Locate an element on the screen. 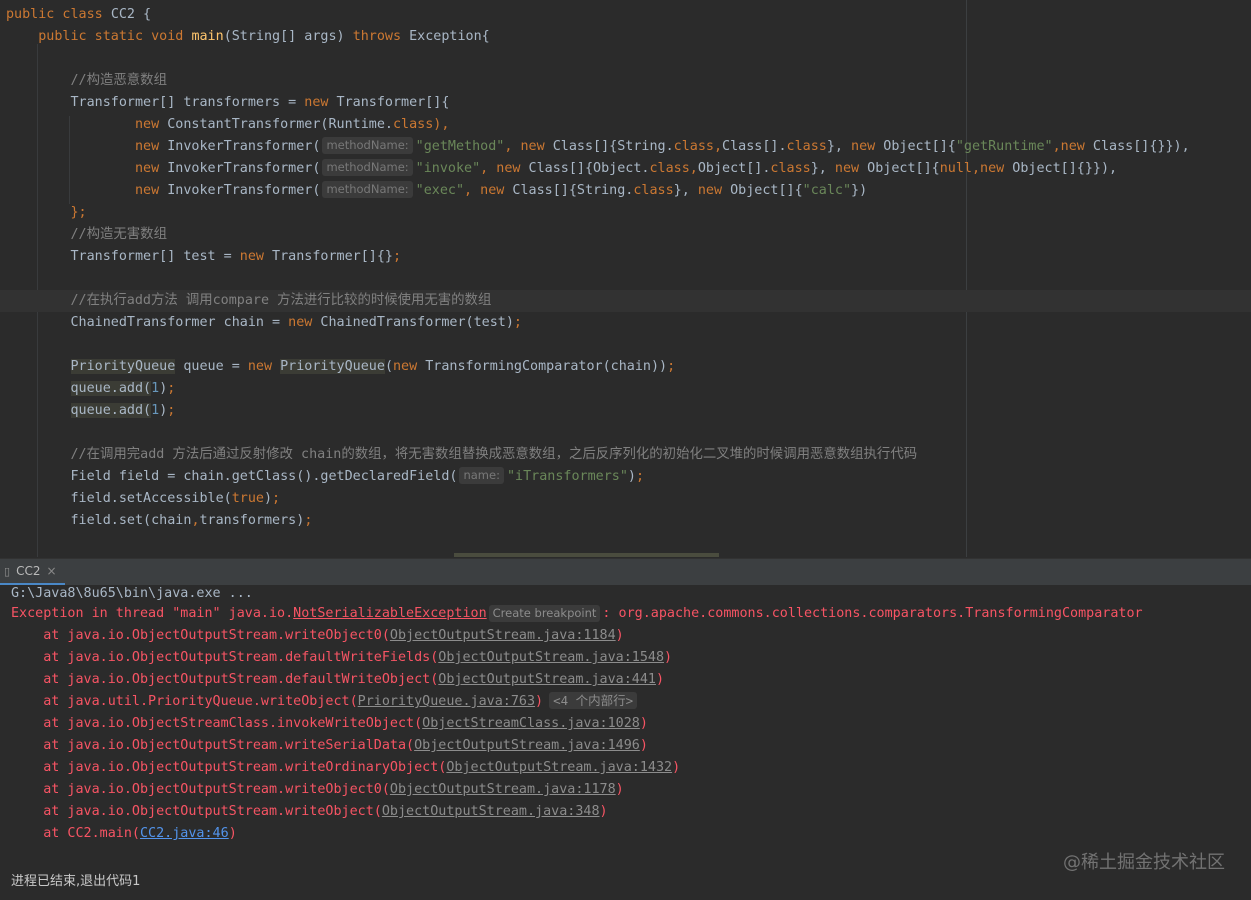  code-line: }; is located at coordinates (625, 213).